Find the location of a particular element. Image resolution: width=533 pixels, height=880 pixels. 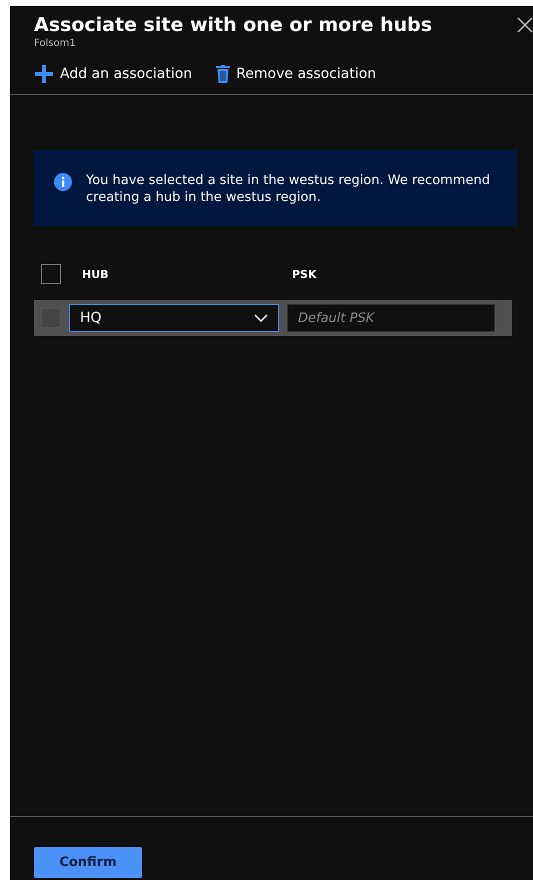

panel-title: Associate site with one or more hubs is located at coordinates (233, 25).